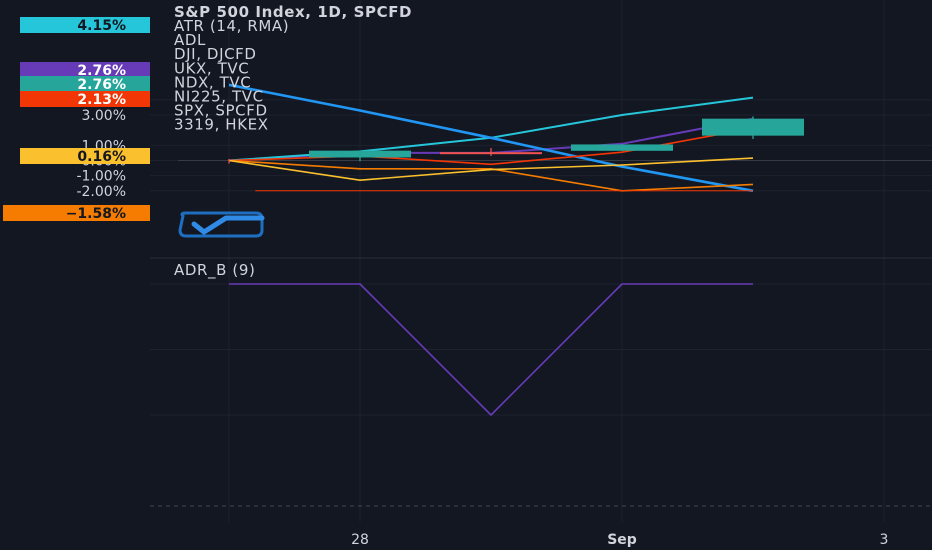 The height and width of the screenshot is (550, 932). Describe the element at coordinates (101, 100) in the screenshot. I see `price-badge-label: 2.13%` at that location.